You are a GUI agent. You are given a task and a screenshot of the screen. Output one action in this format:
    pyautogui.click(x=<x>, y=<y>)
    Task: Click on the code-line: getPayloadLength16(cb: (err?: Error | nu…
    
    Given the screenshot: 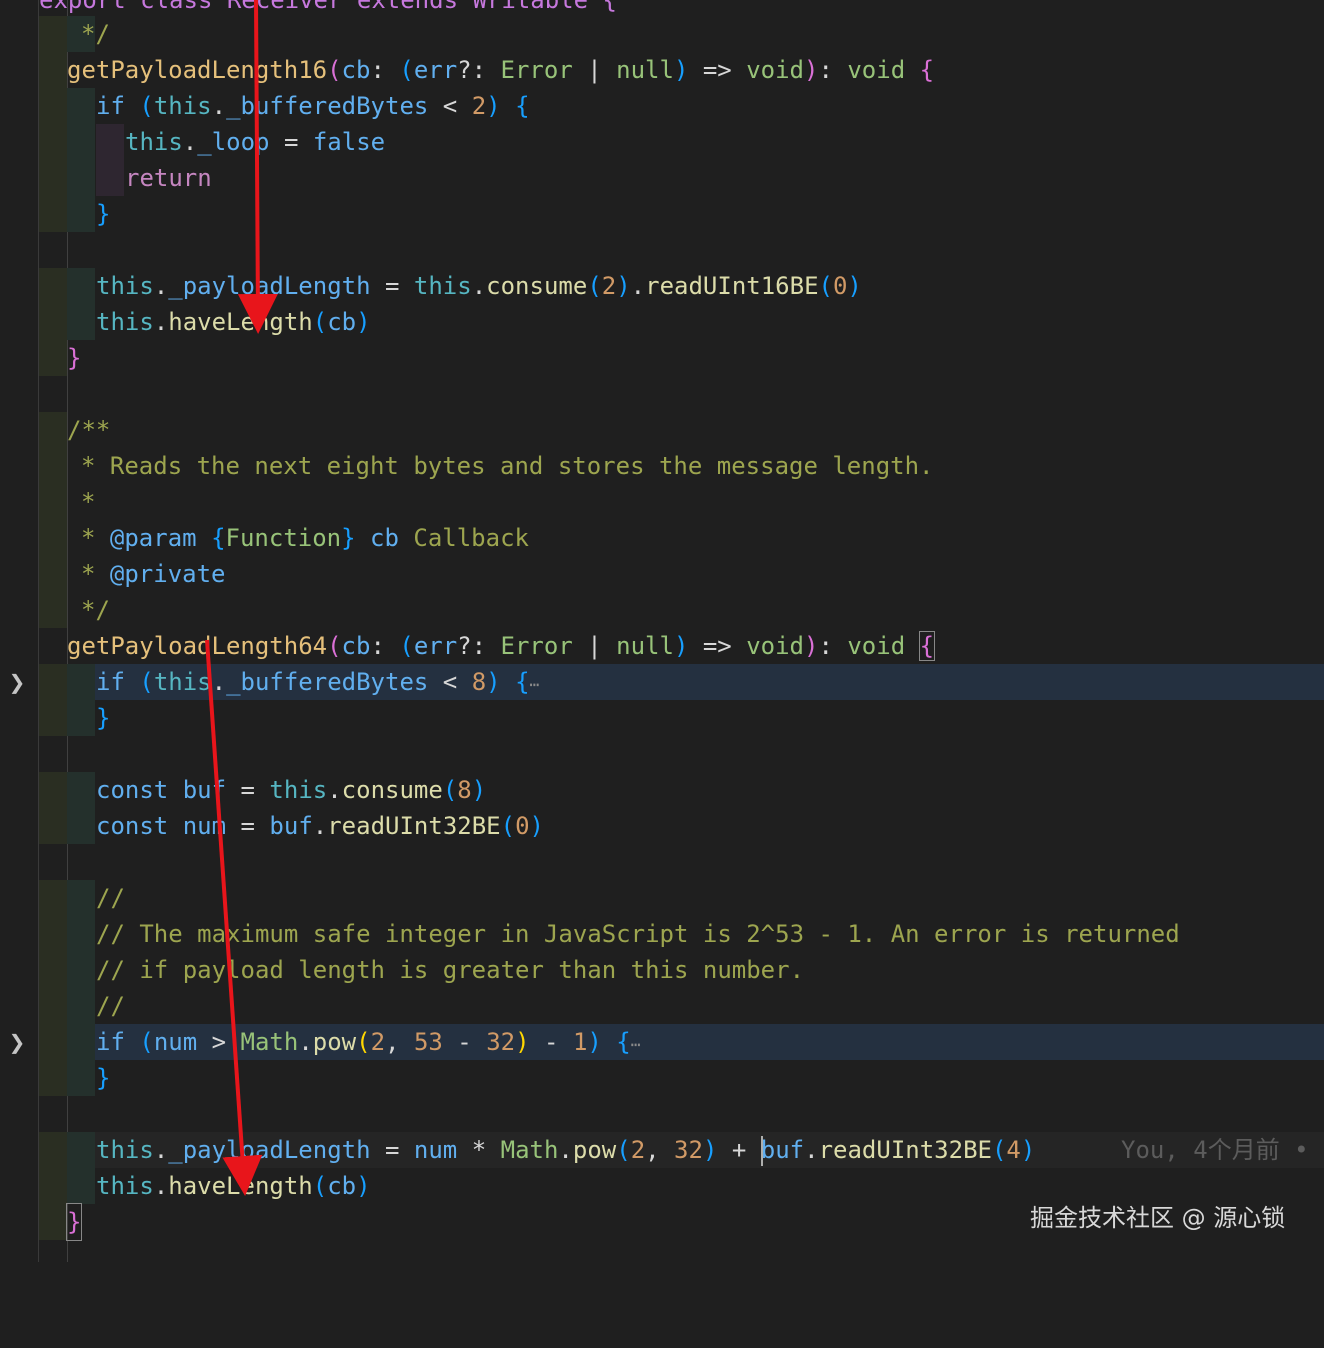 What is the action you would take?
    pyautogui.click(x=681, y=70)
    